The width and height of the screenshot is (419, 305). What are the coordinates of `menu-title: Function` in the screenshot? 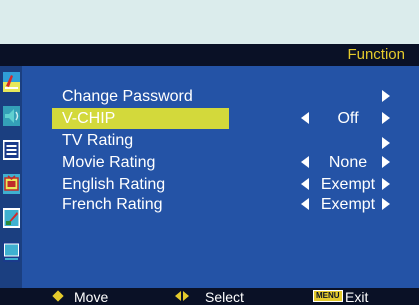 It's located at (376, 54).